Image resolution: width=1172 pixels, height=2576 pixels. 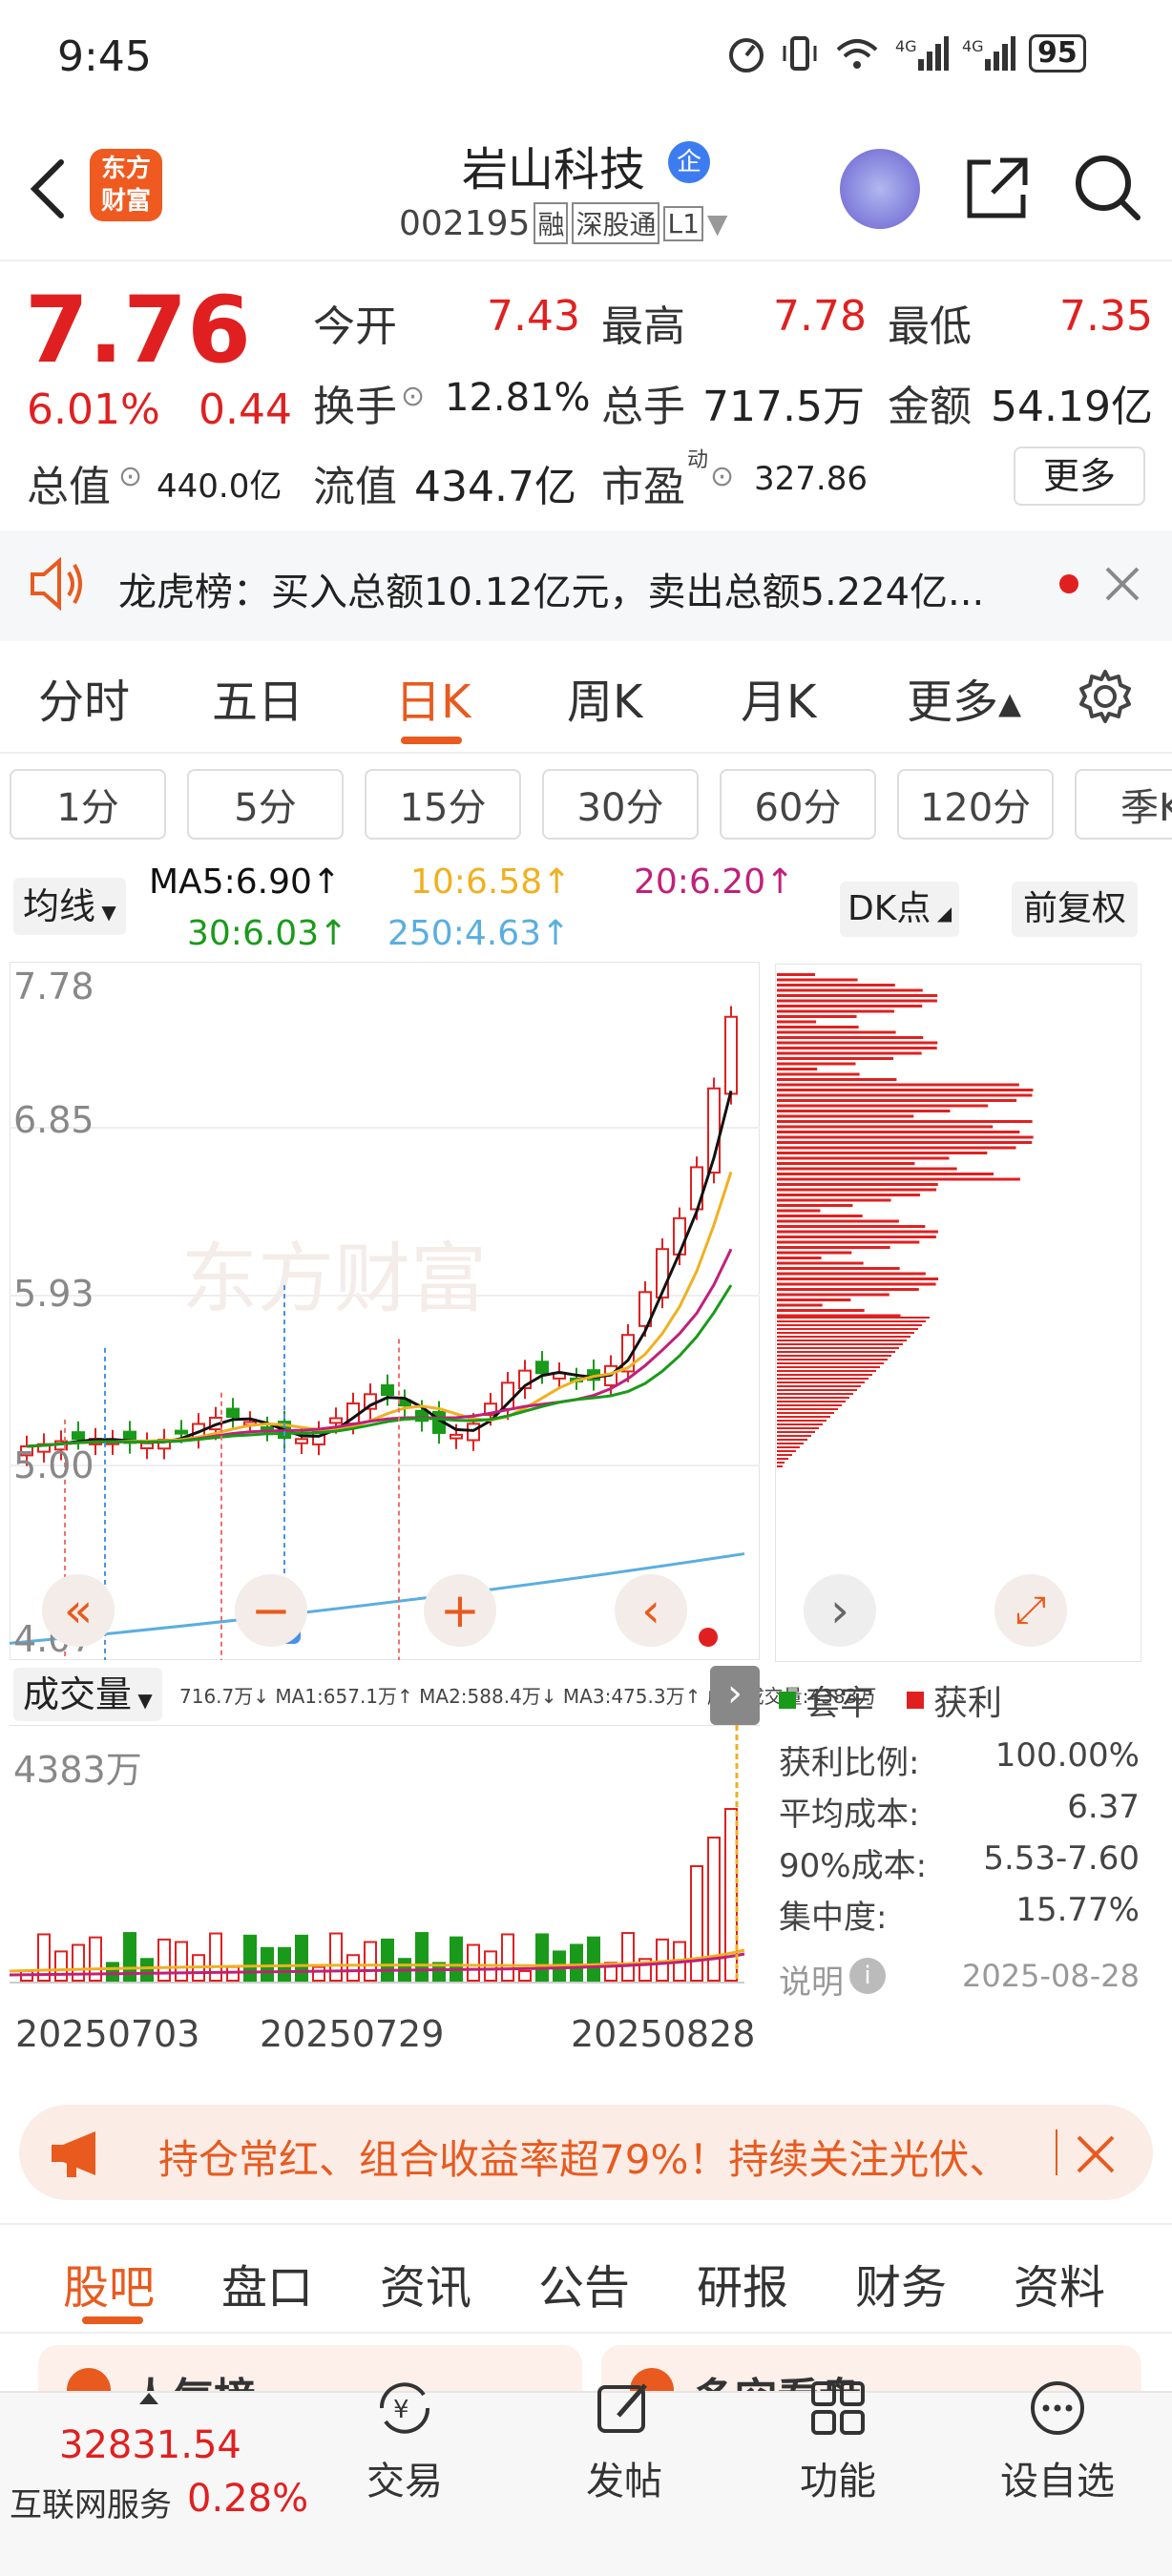 I want to click on robot-avatar-icon, so click(x=880, y=189).